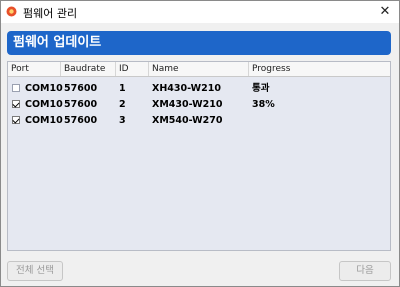 Image resolution: width=400 pixels, height=287 pixels. Describe the element at coordinates (11, 11) in the screenshot. I see `gear-flame-icon` at that location.